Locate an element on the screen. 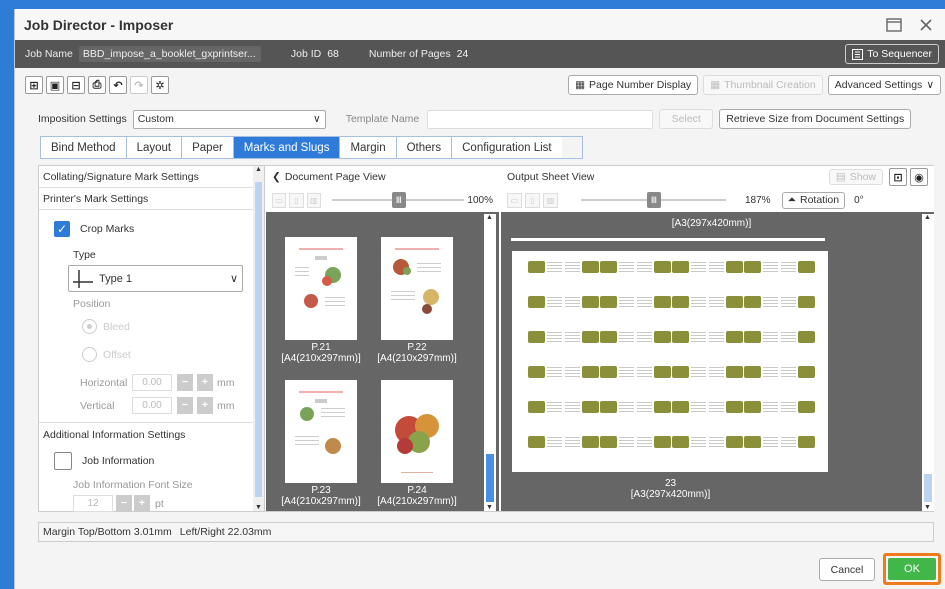 The image size is (945, 589). fit-icon: ⊞ is located at coordinates (34, 85).